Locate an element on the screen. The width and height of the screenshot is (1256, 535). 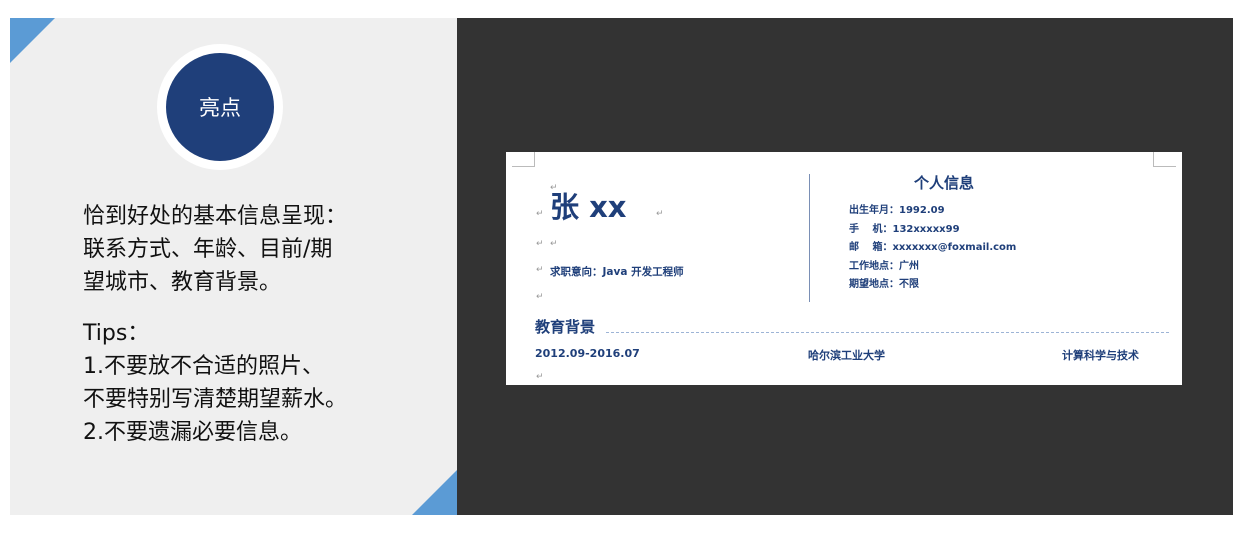
info-work-location: 工作地点：广州 is located at coordinates (884, 266).